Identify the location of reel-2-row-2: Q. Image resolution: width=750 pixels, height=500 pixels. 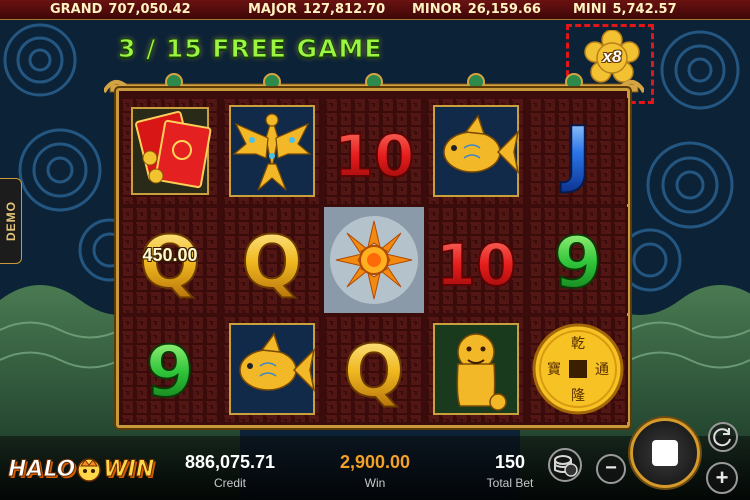
(272, 260).